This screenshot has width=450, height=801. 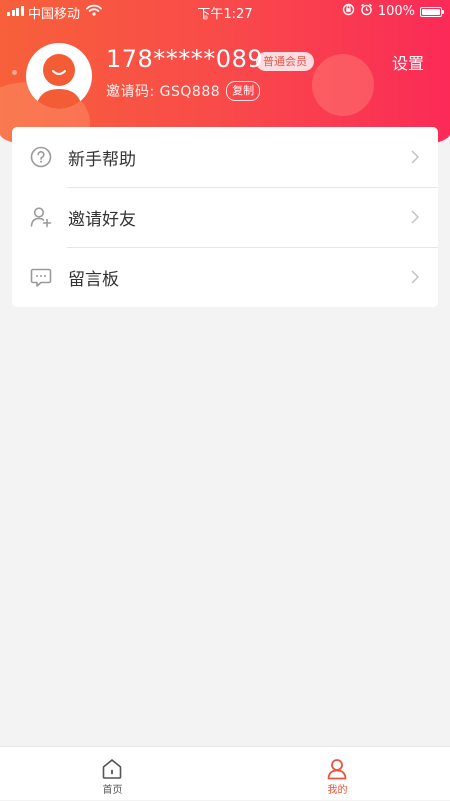 I want to click on battery-percent: 100%, so click(x=396, y=11).